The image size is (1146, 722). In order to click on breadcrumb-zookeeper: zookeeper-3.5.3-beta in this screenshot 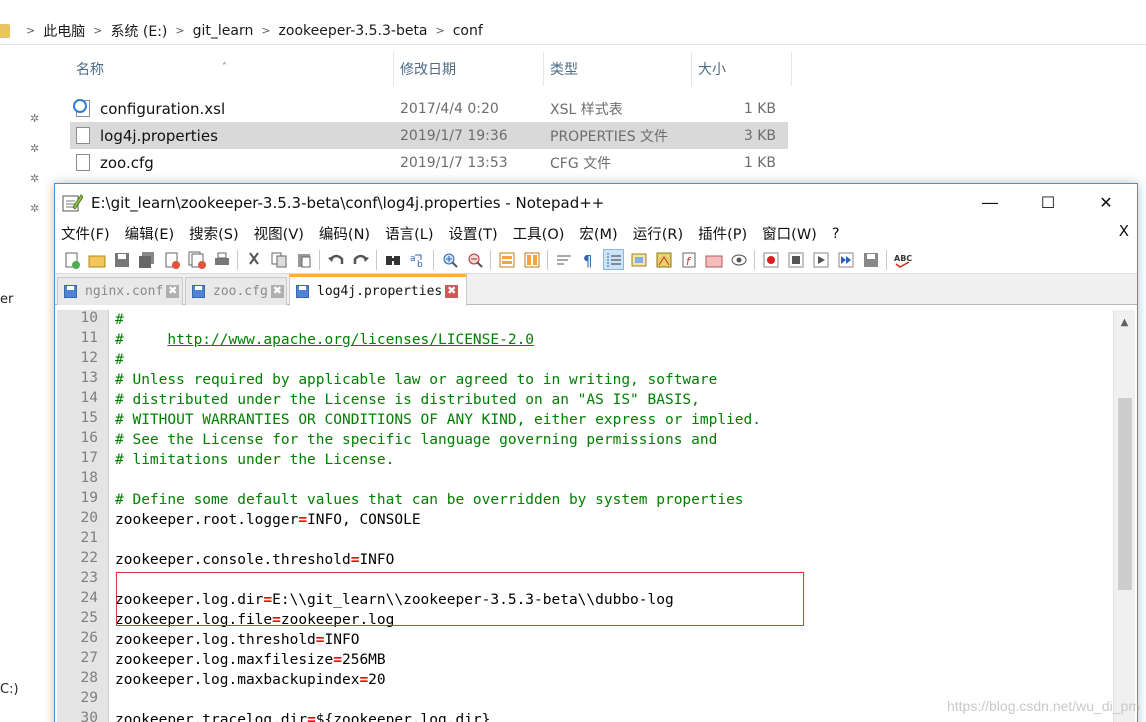, I will do `click(353, 31)`.